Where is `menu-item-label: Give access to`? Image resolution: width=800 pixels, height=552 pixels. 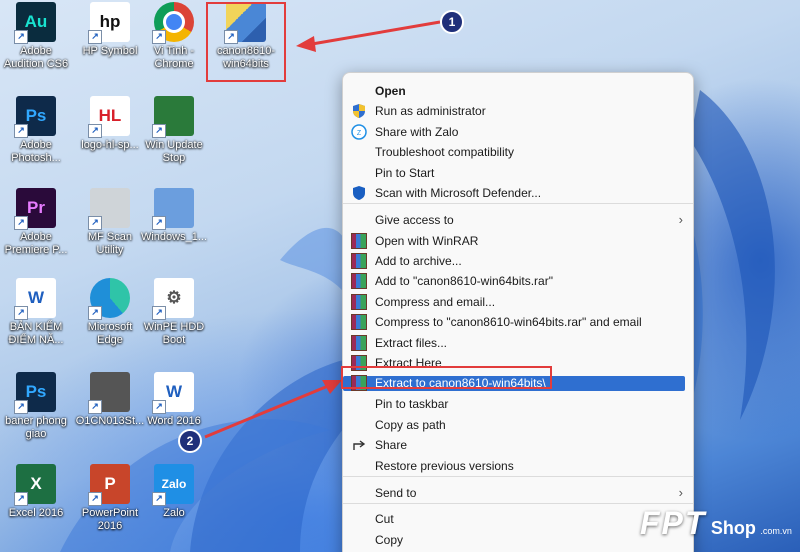 menu-item-label: Give access to is located at coordinates (414, 220).